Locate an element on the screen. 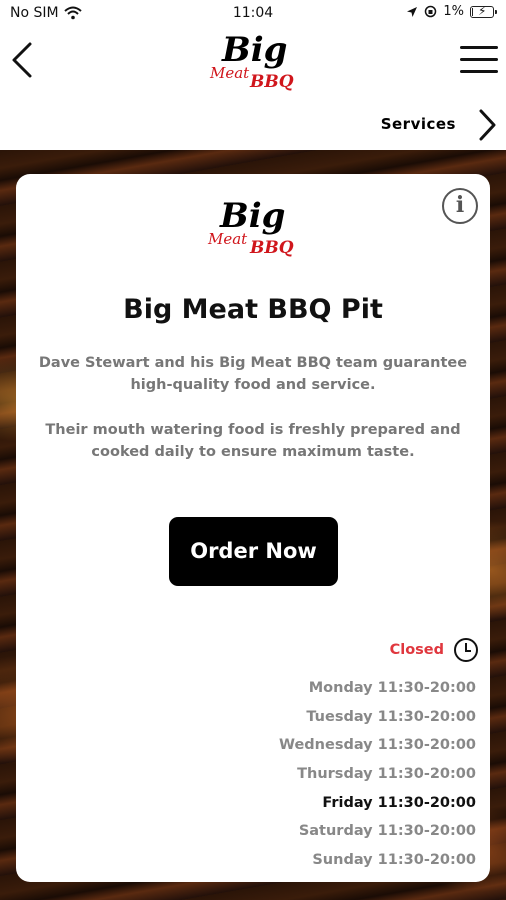  logo-bbq-text: BBQ is located at coordinates (272, 82).